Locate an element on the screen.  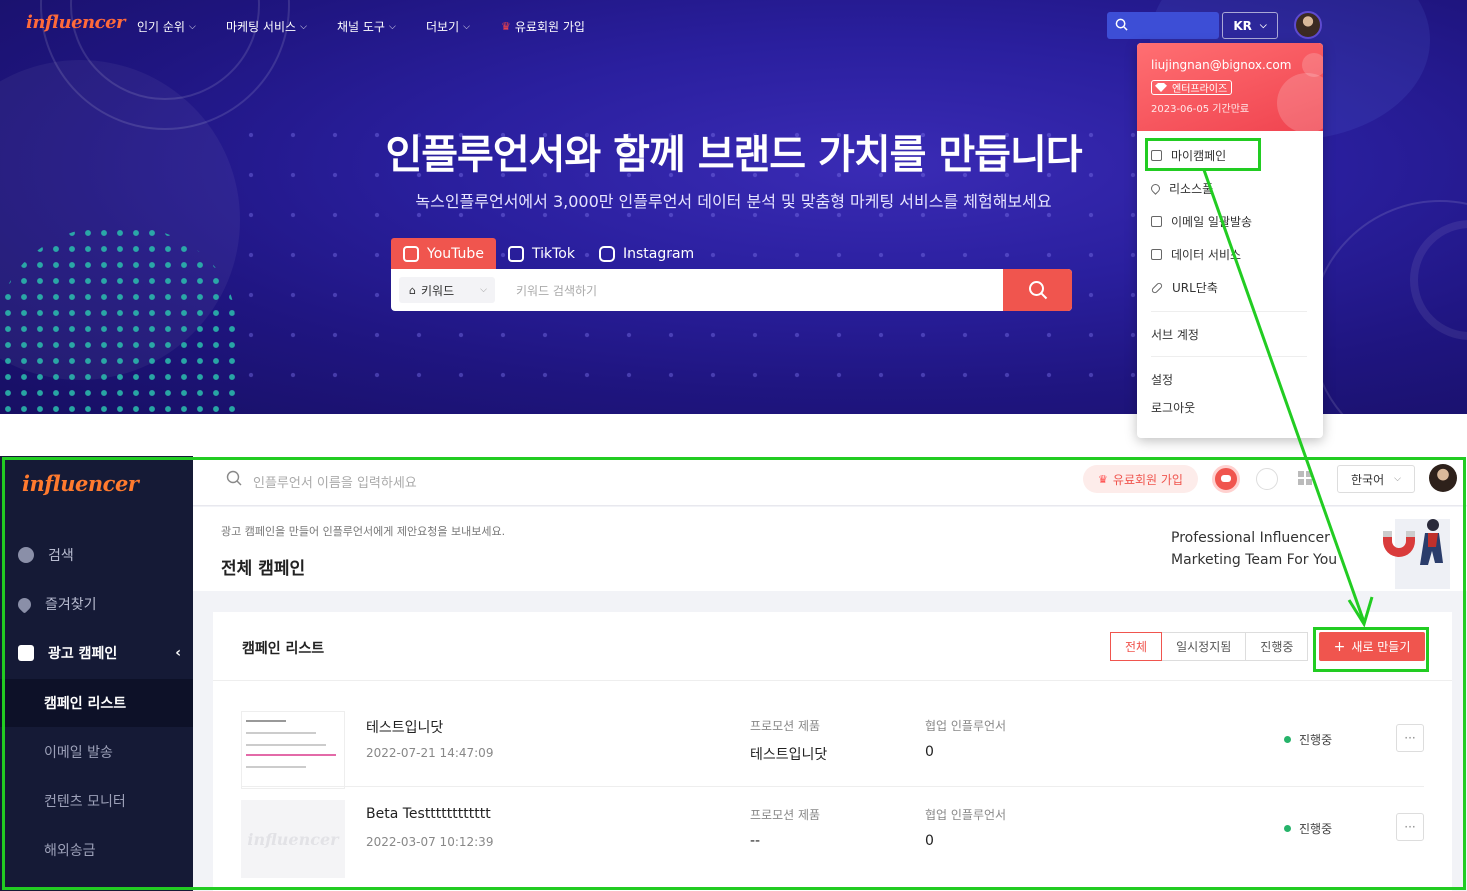
tab-youtube: YouTube is located at coordinates (443, 253).